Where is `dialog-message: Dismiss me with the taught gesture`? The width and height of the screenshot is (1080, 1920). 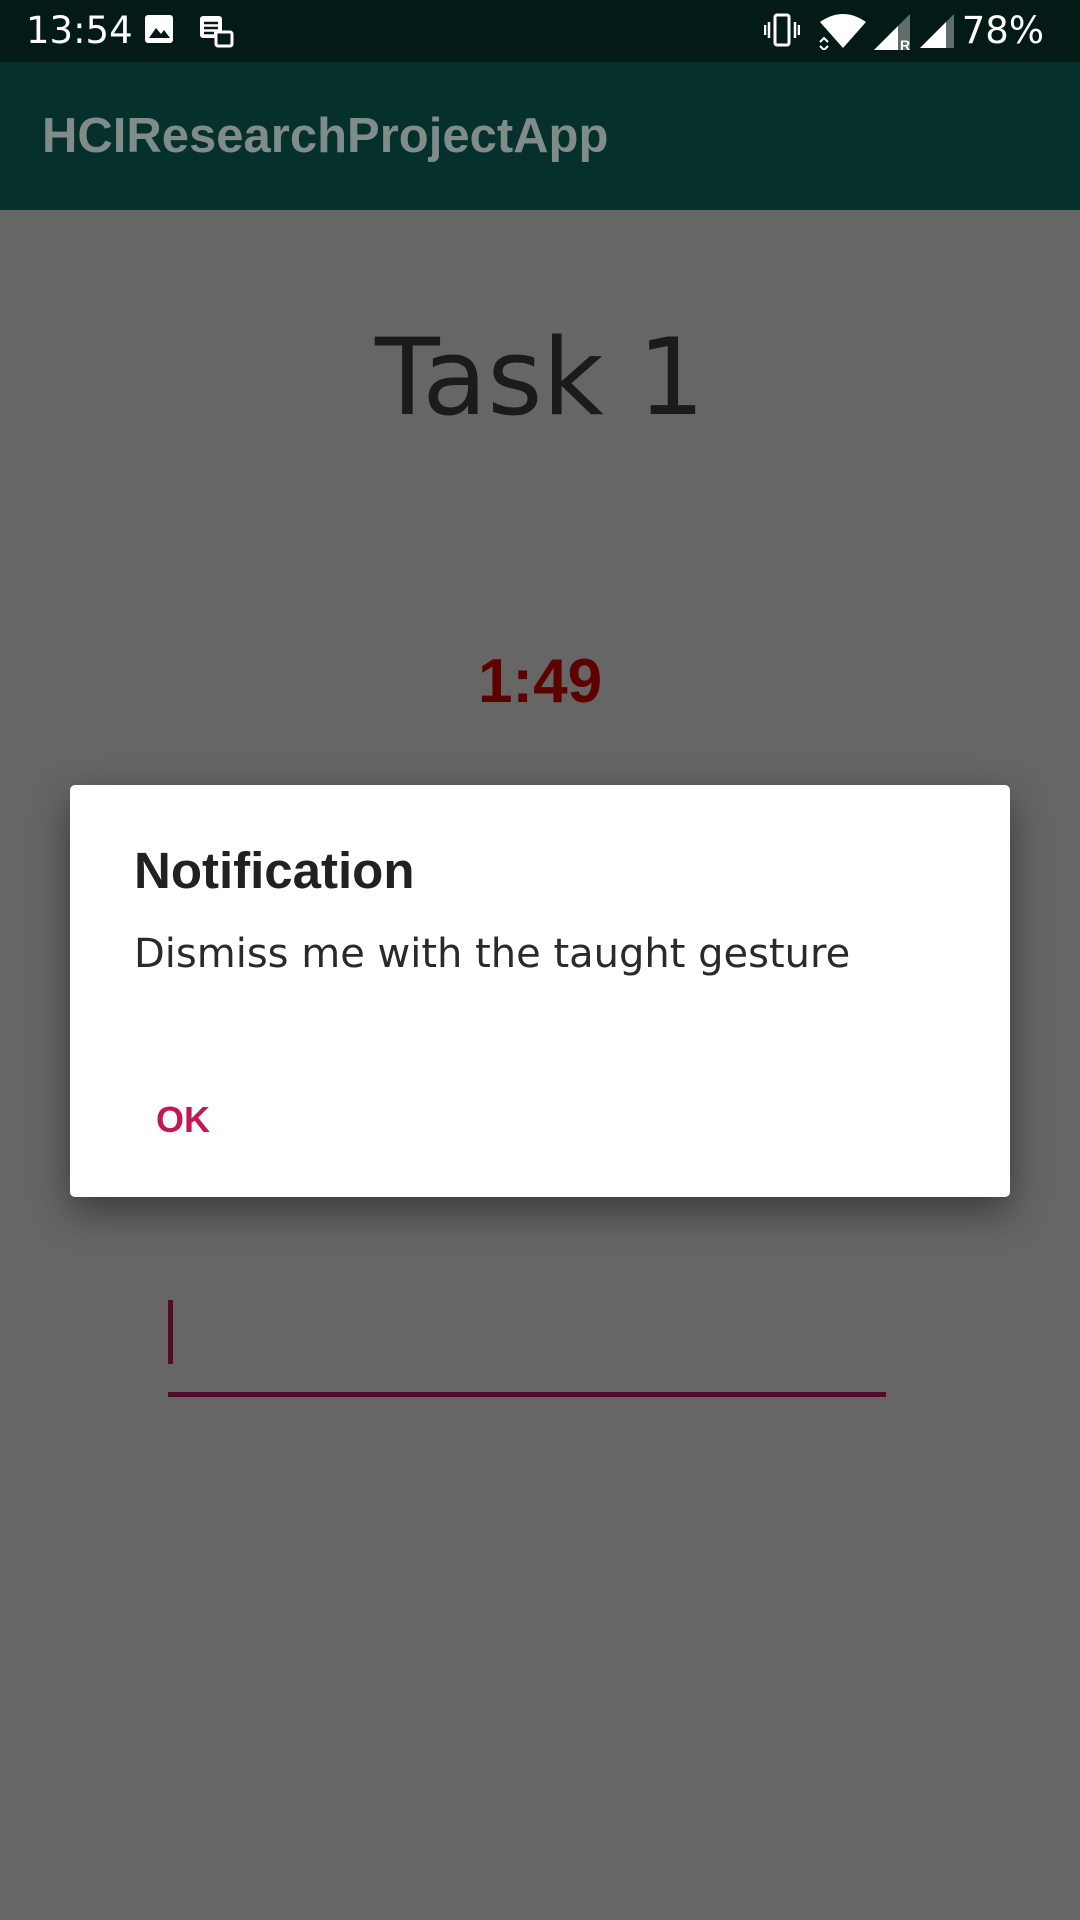 dialog-message: Dismiss me with the taught gesture is located at coordinates (492, 954).